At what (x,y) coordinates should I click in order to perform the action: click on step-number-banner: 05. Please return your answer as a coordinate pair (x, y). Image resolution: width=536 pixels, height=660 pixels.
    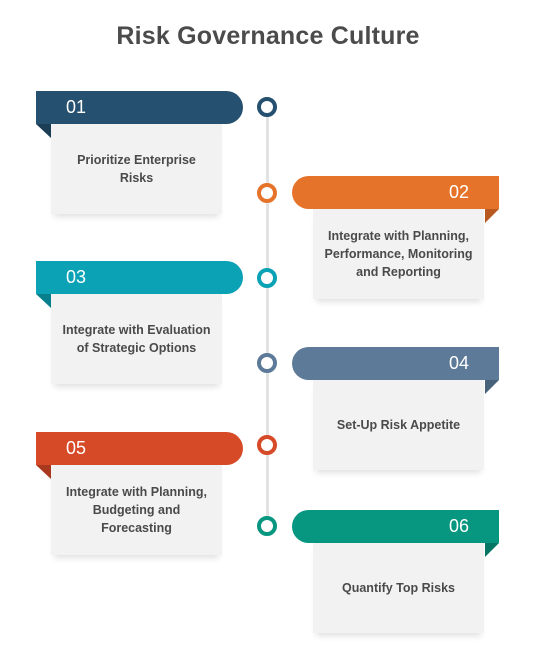
    Looking at the image, I should click on (139, 448).